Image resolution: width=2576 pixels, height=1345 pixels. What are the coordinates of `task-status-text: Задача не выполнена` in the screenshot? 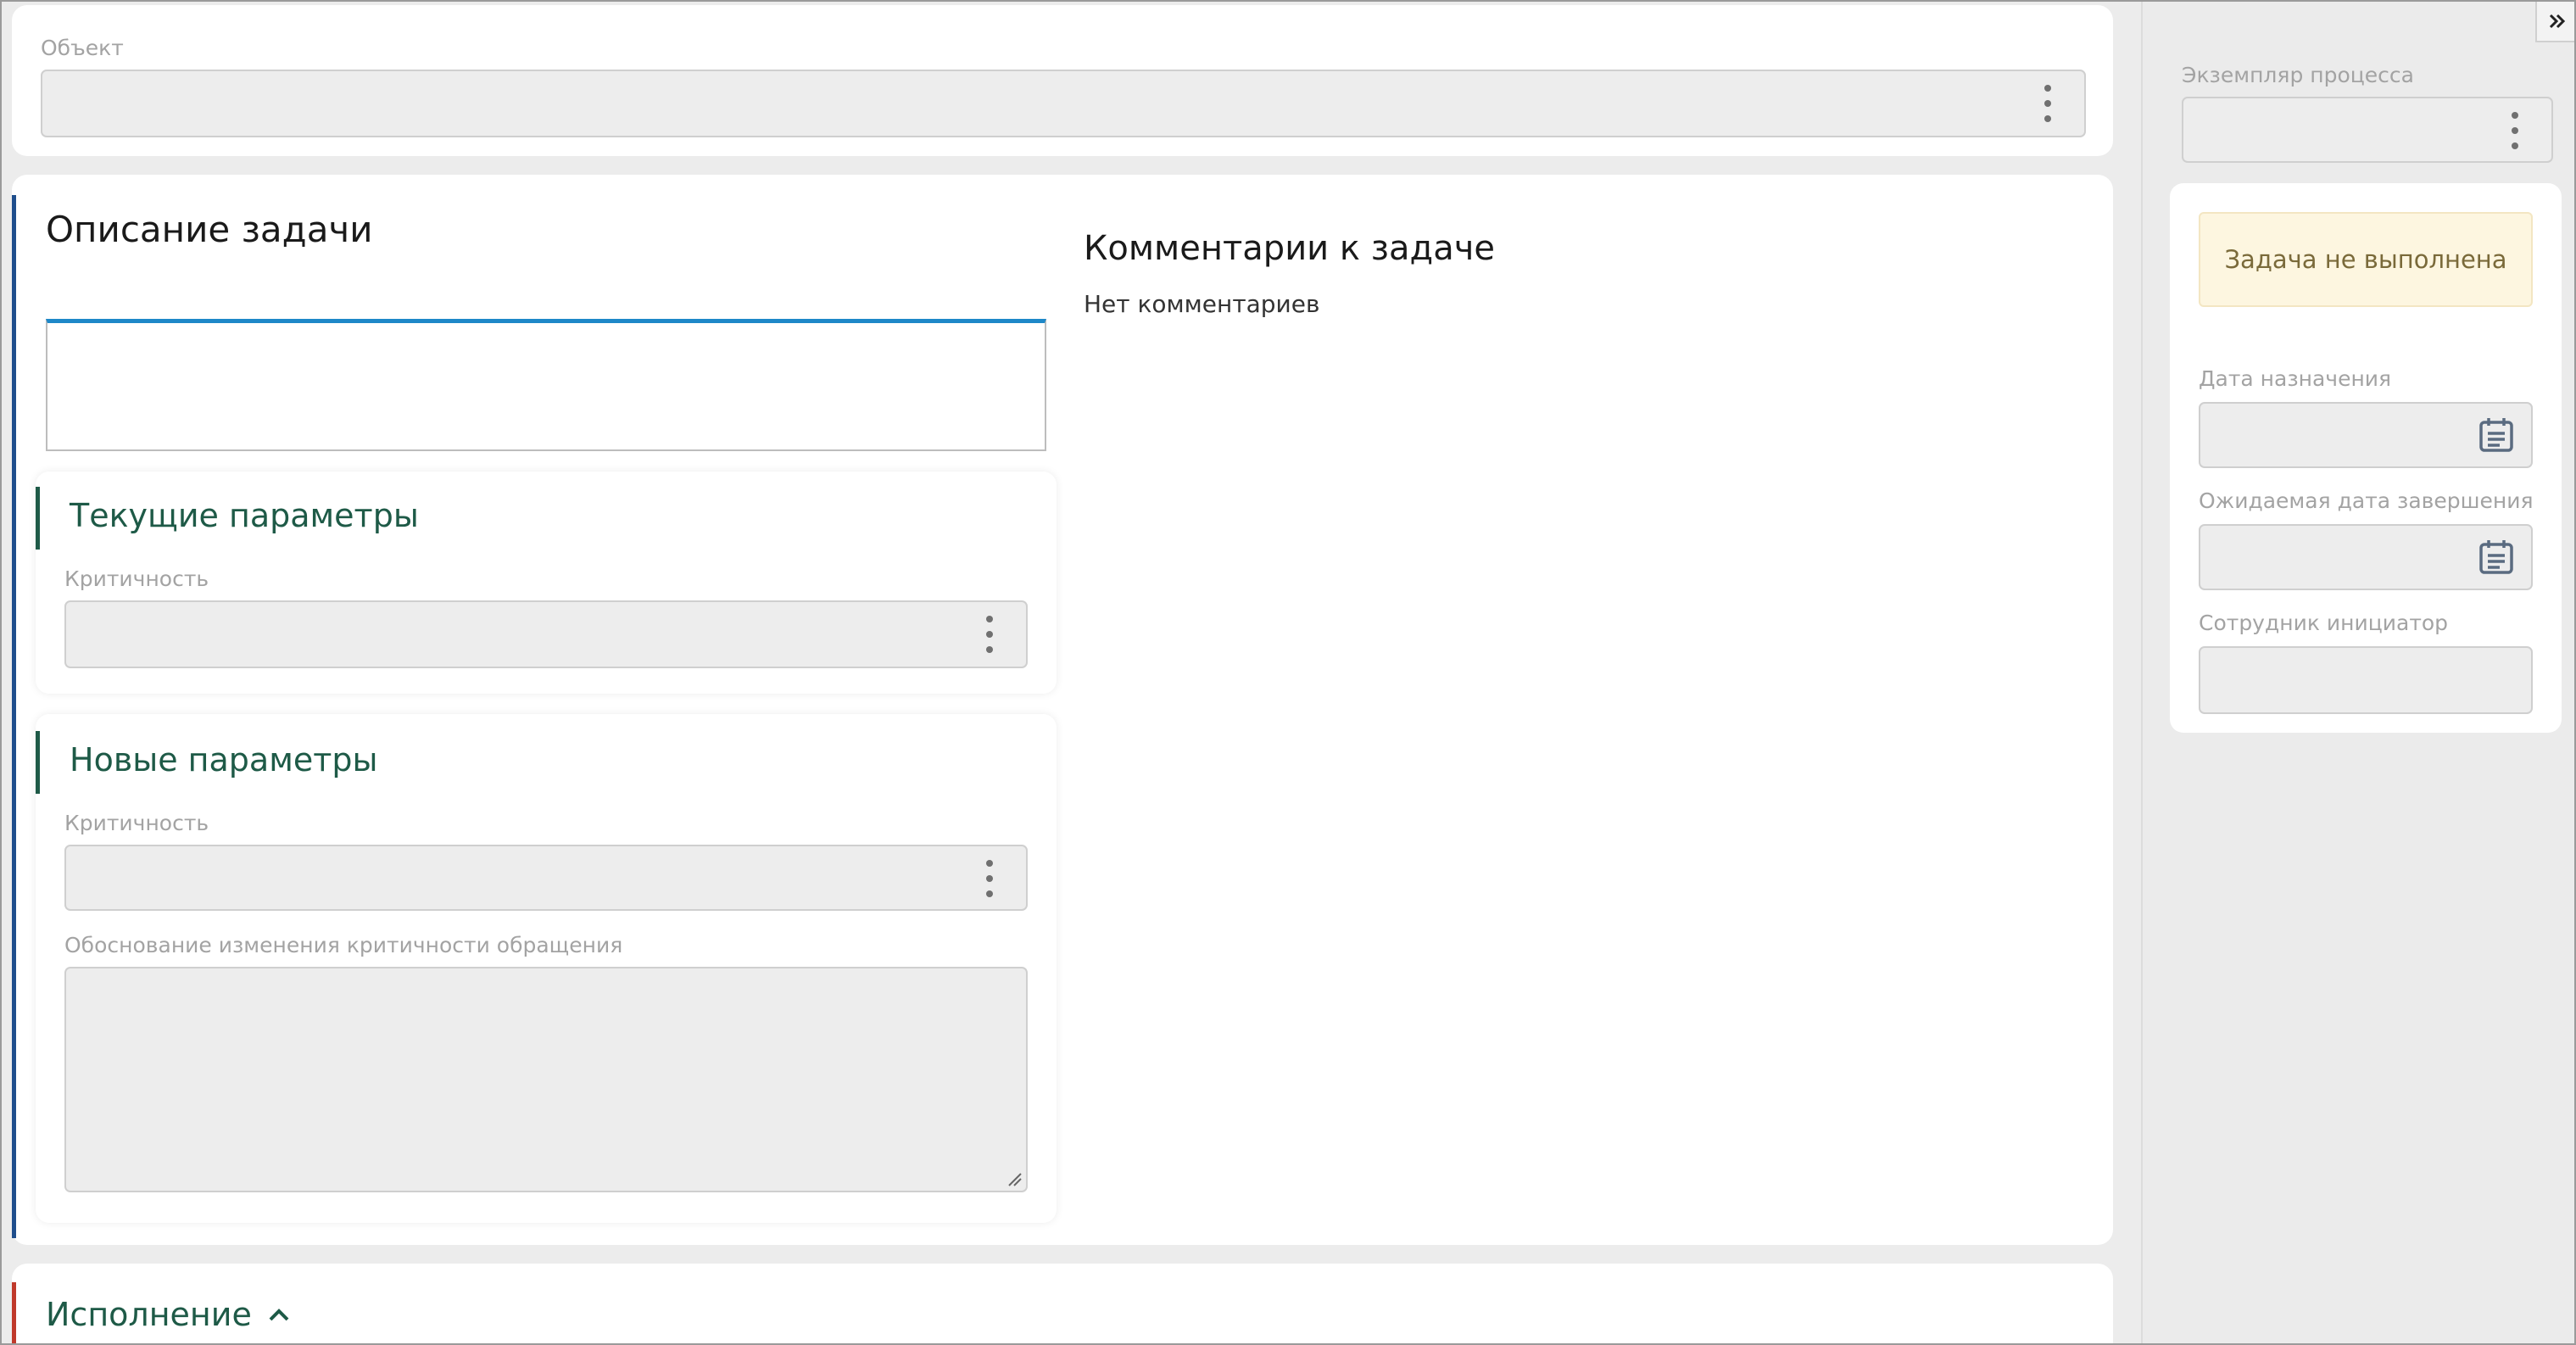 It's located at (2365, 259).